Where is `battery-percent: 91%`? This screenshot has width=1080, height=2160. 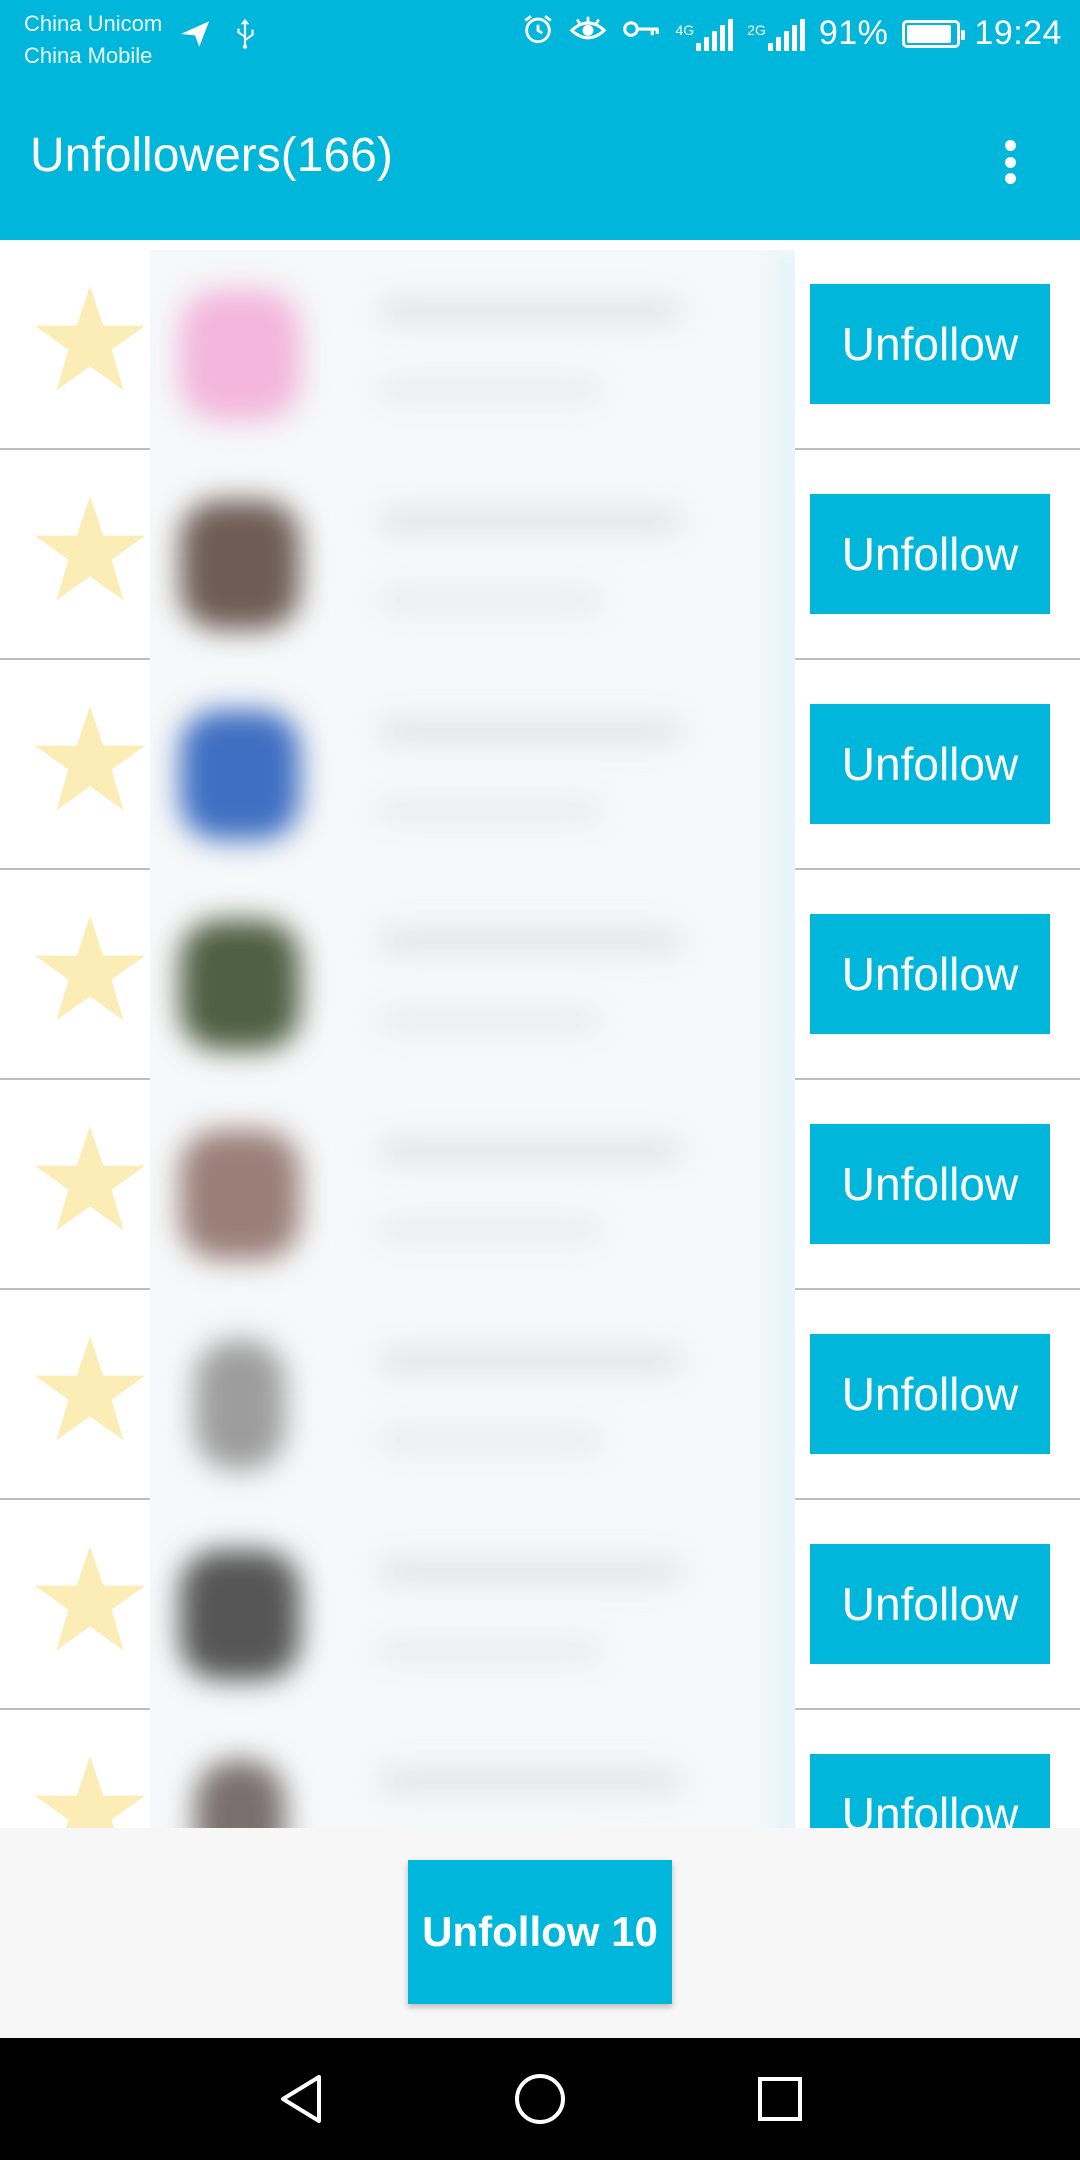
battery-percent: 91% is located at coordinates (853, 33).